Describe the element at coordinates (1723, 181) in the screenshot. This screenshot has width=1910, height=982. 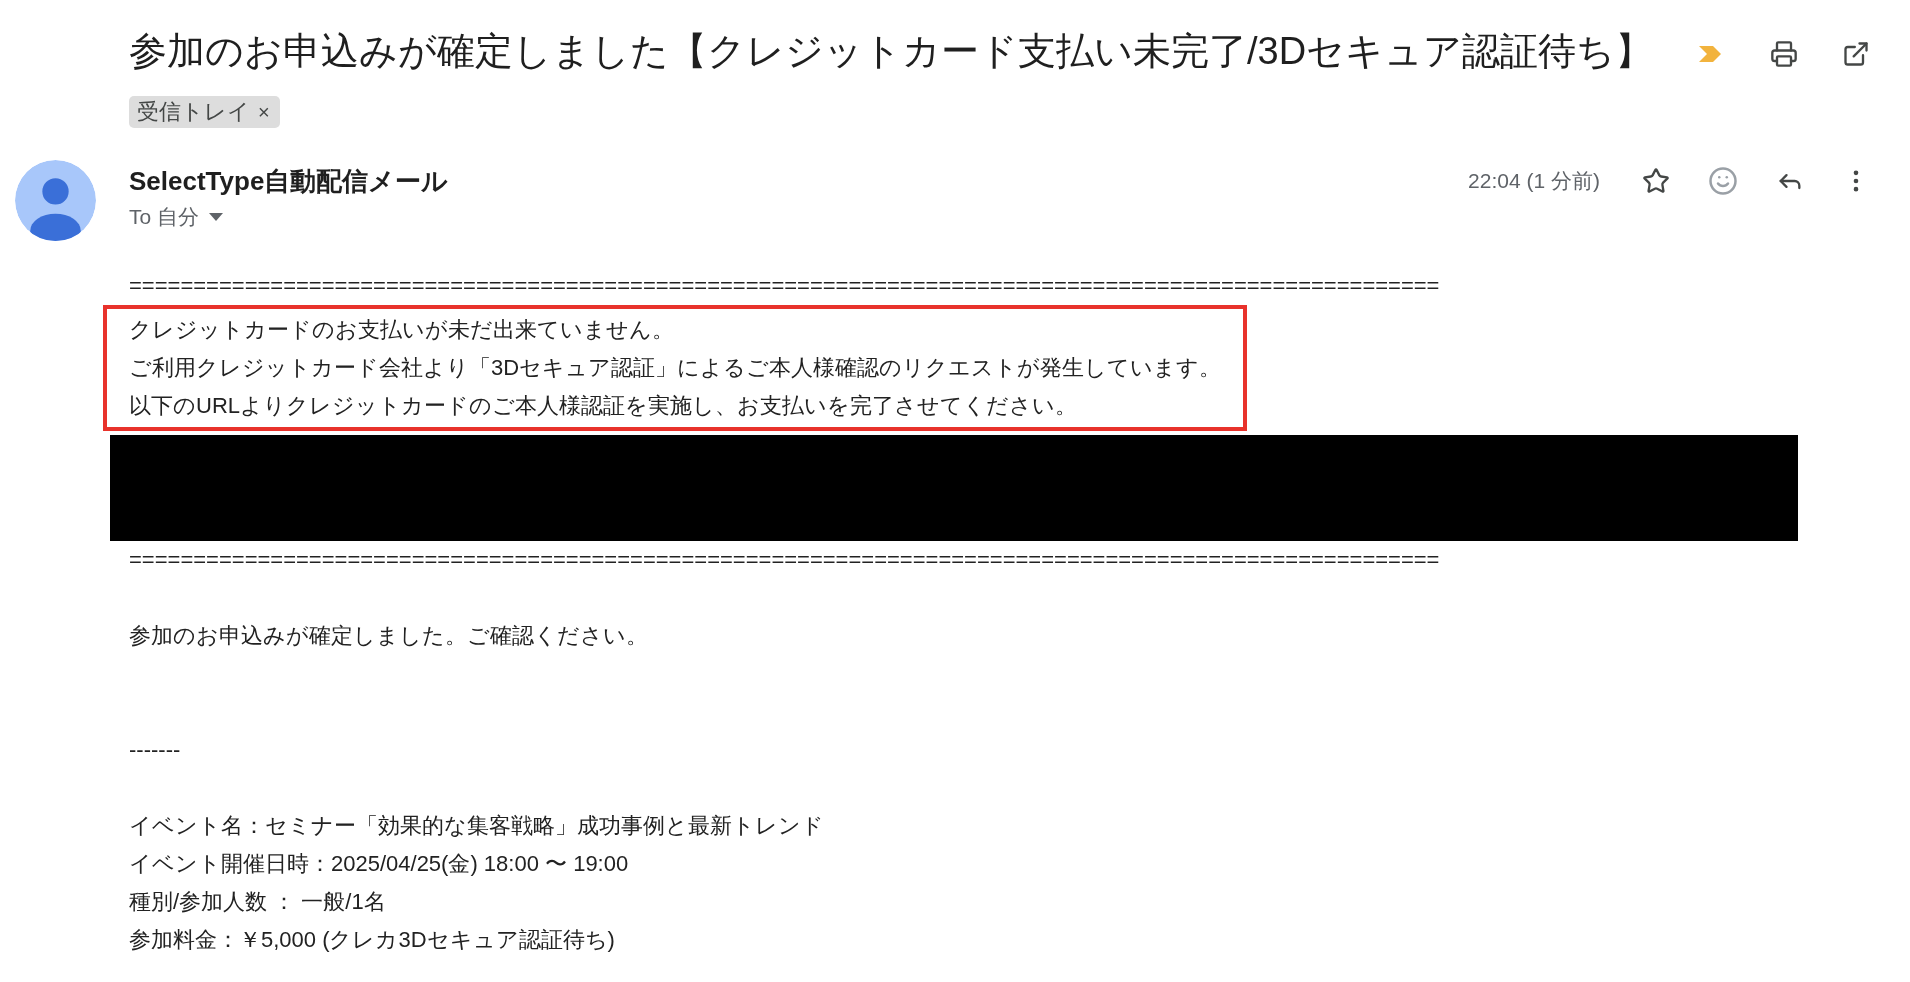
I see `emoji-icon` at that location.